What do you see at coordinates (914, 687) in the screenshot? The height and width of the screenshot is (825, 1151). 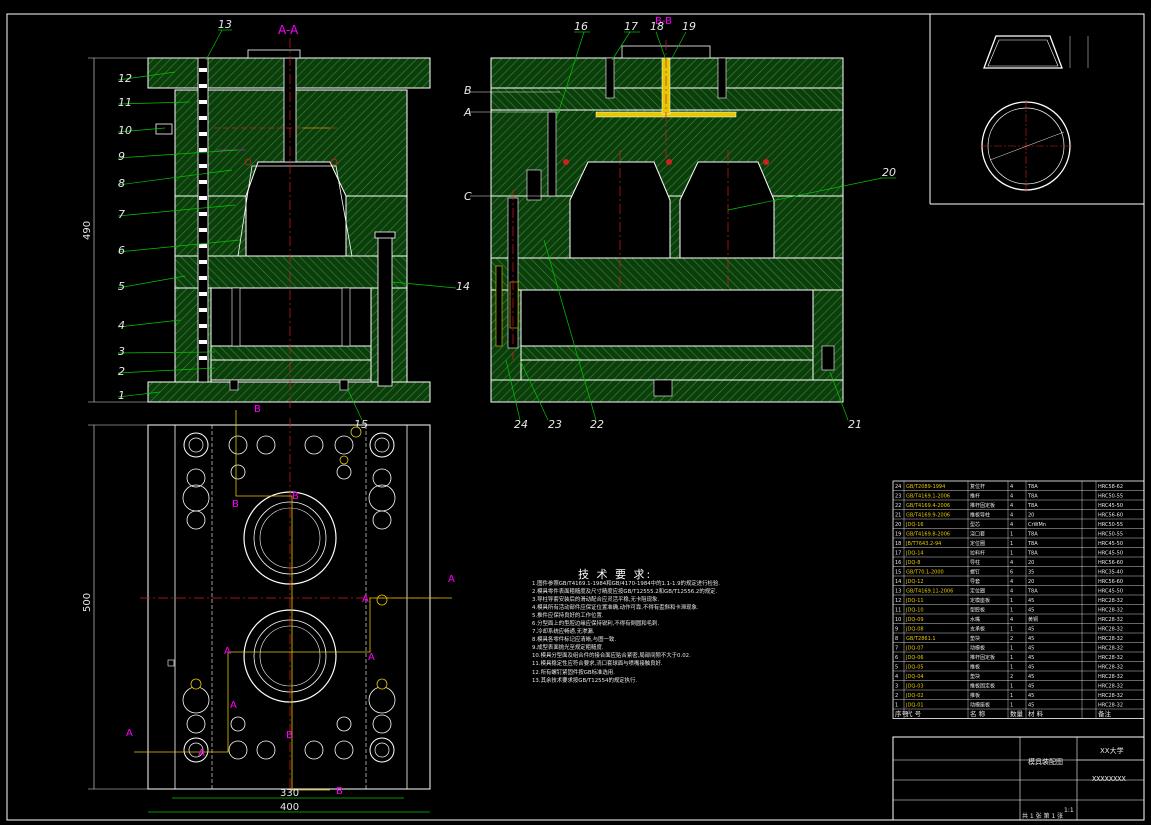 I see `bom-cell: JDQ-03` at bounding box center [914, 687].